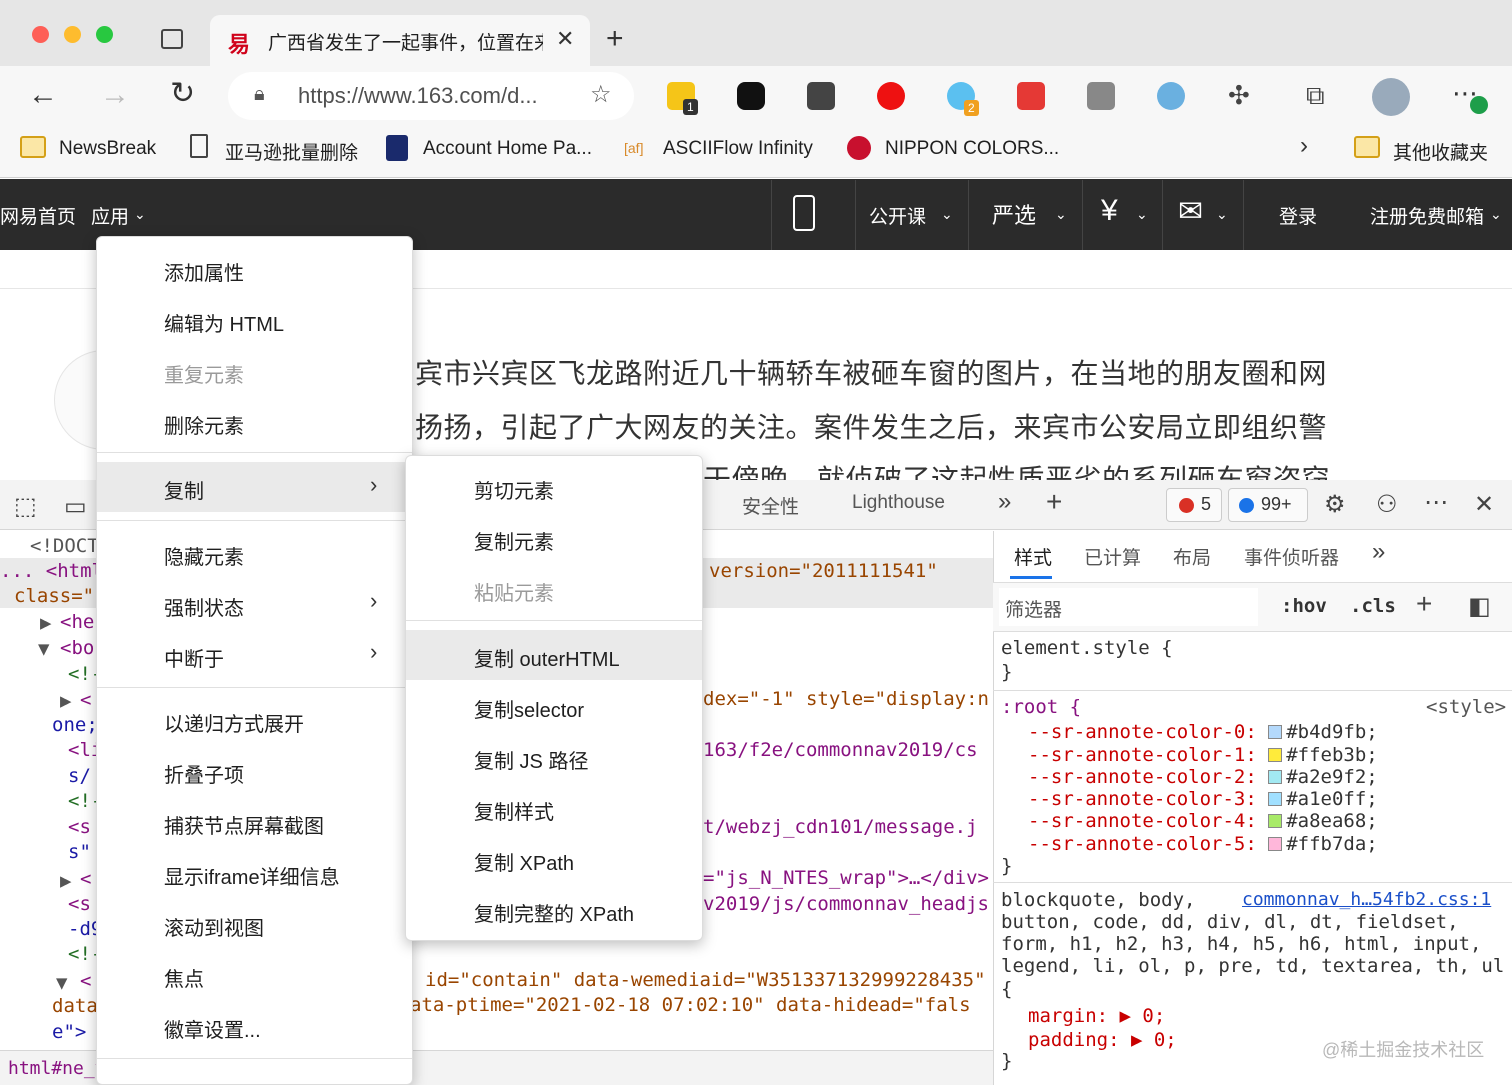  Describe the element at coordinates (115, 95) in the screenshot. I see `forward-icon: →` at that location.